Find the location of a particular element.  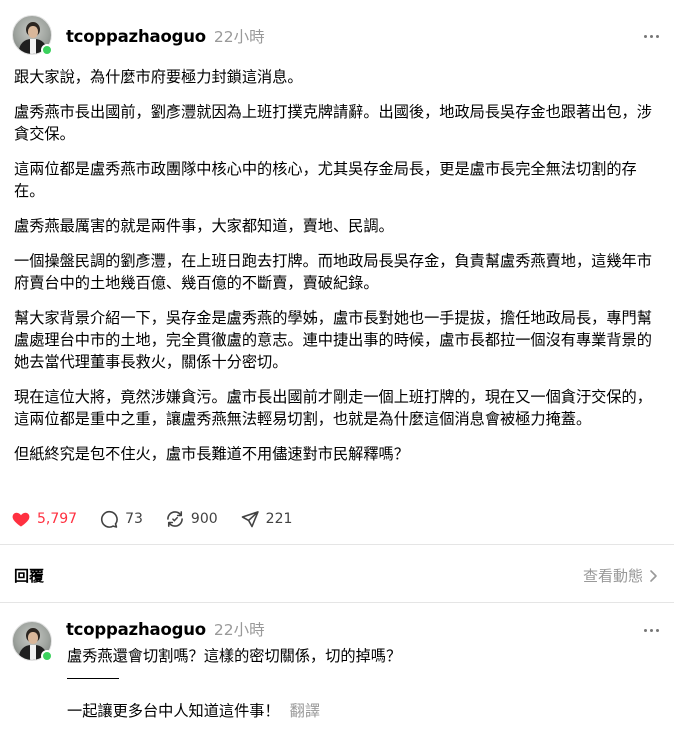

heart-icon is located at coordinates (21, 519).